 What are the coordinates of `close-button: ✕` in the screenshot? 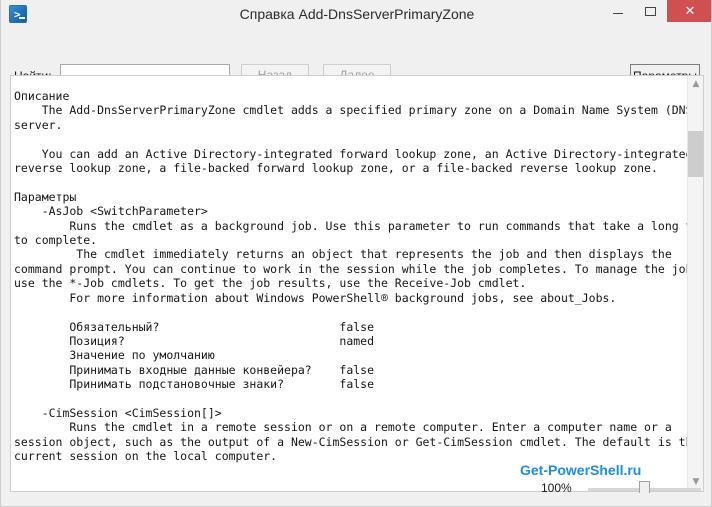 It's located at (689, 11).